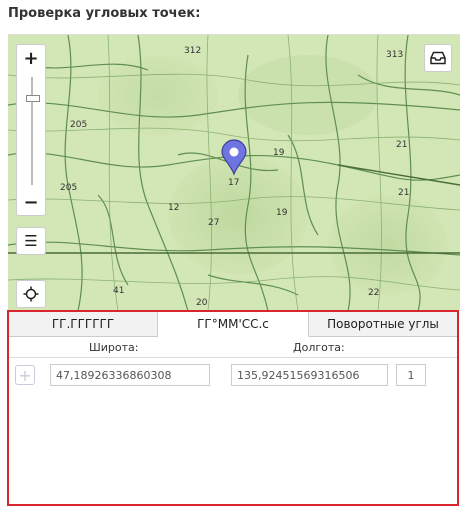 This screenshot has height=516, width=469. I want to click on zoom-slider-track, so click(32, 131).